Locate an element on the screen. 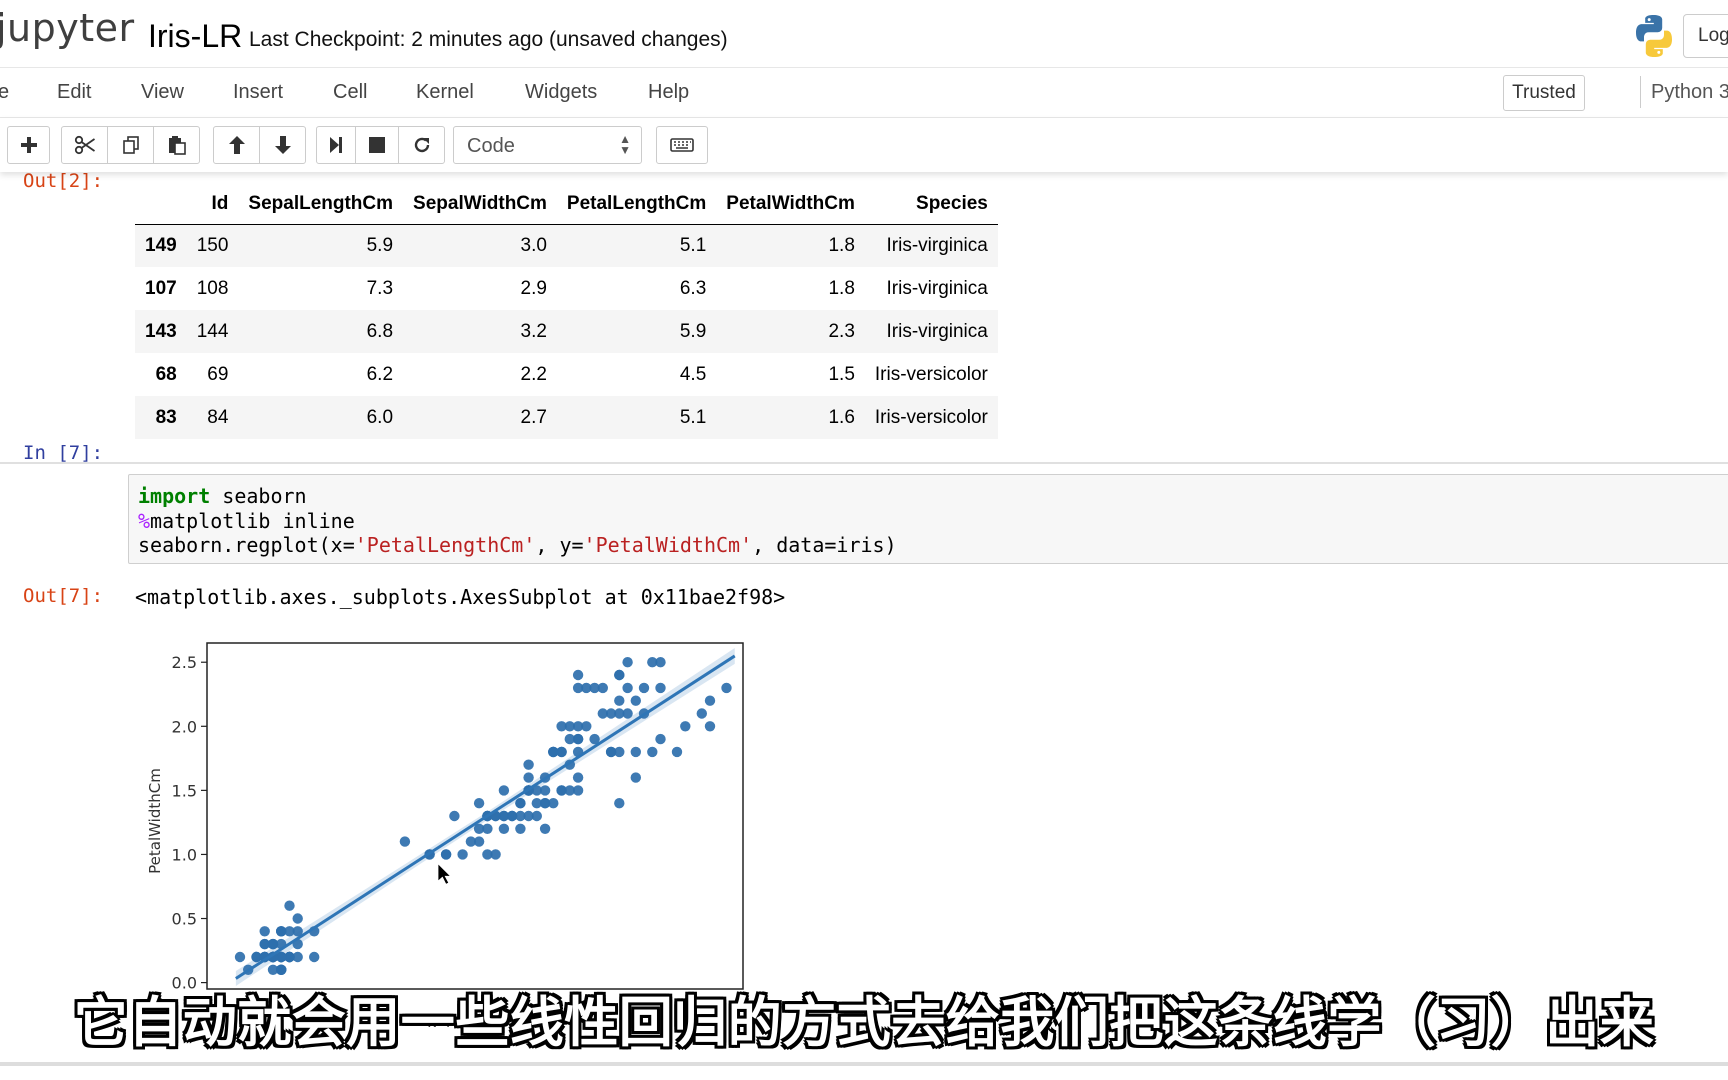 The height and width of the screenshot is (1080, 1728). select-arrows-icon: ▲ ▼ is located at coordinates (625, 144).